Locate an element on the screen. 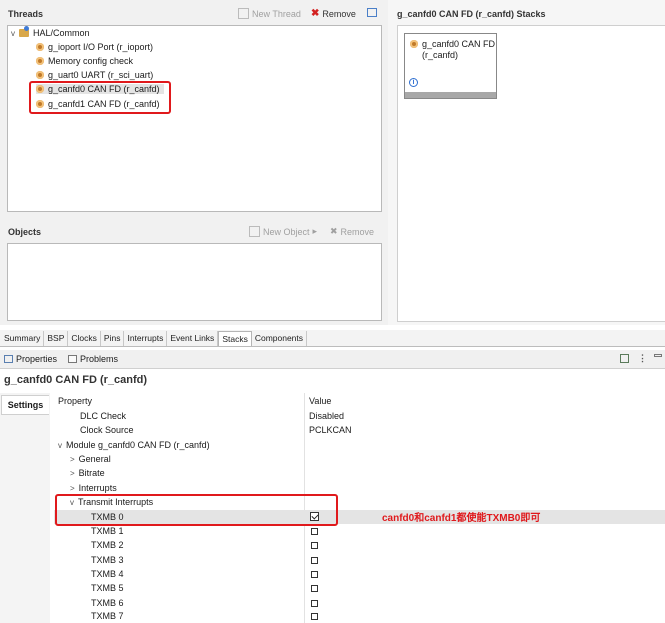 The height and width of the screenshot is (623, 665). tab-components: Components is located at coordinates (280, 338).